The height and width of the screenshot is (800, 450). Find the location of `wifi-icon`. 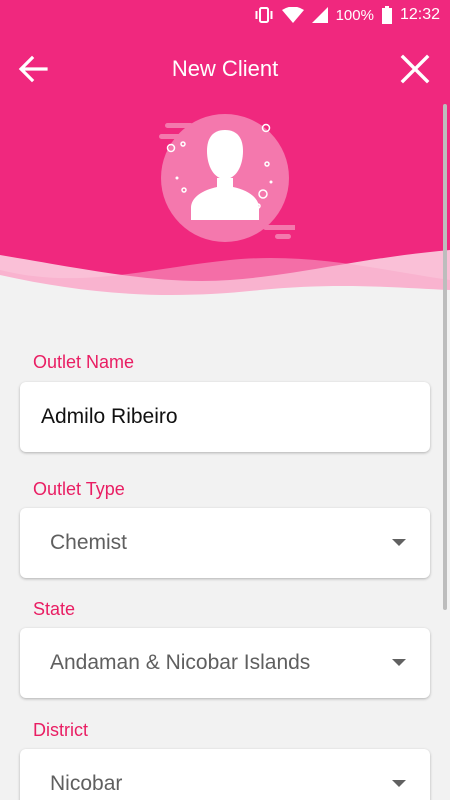

wifi-icon is located at coordinates (292, 15).